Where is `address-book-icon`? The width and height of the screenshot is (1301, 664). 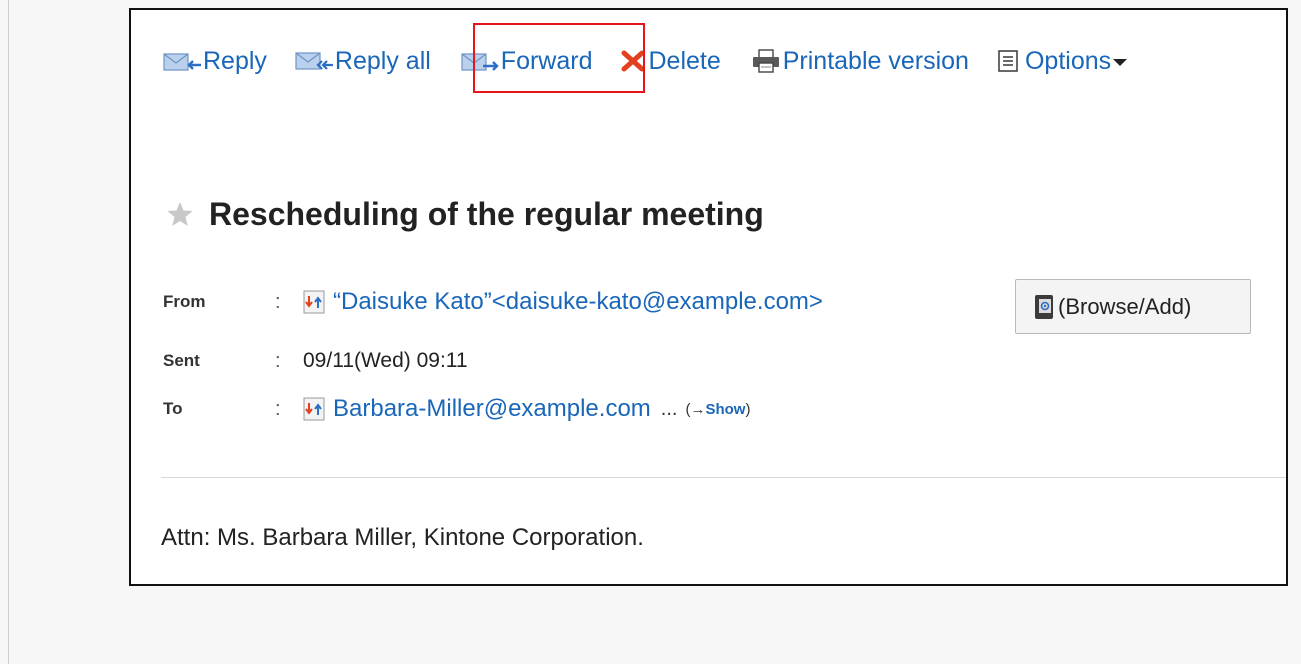 address-book-icon is located at coordinates (1044, 306).